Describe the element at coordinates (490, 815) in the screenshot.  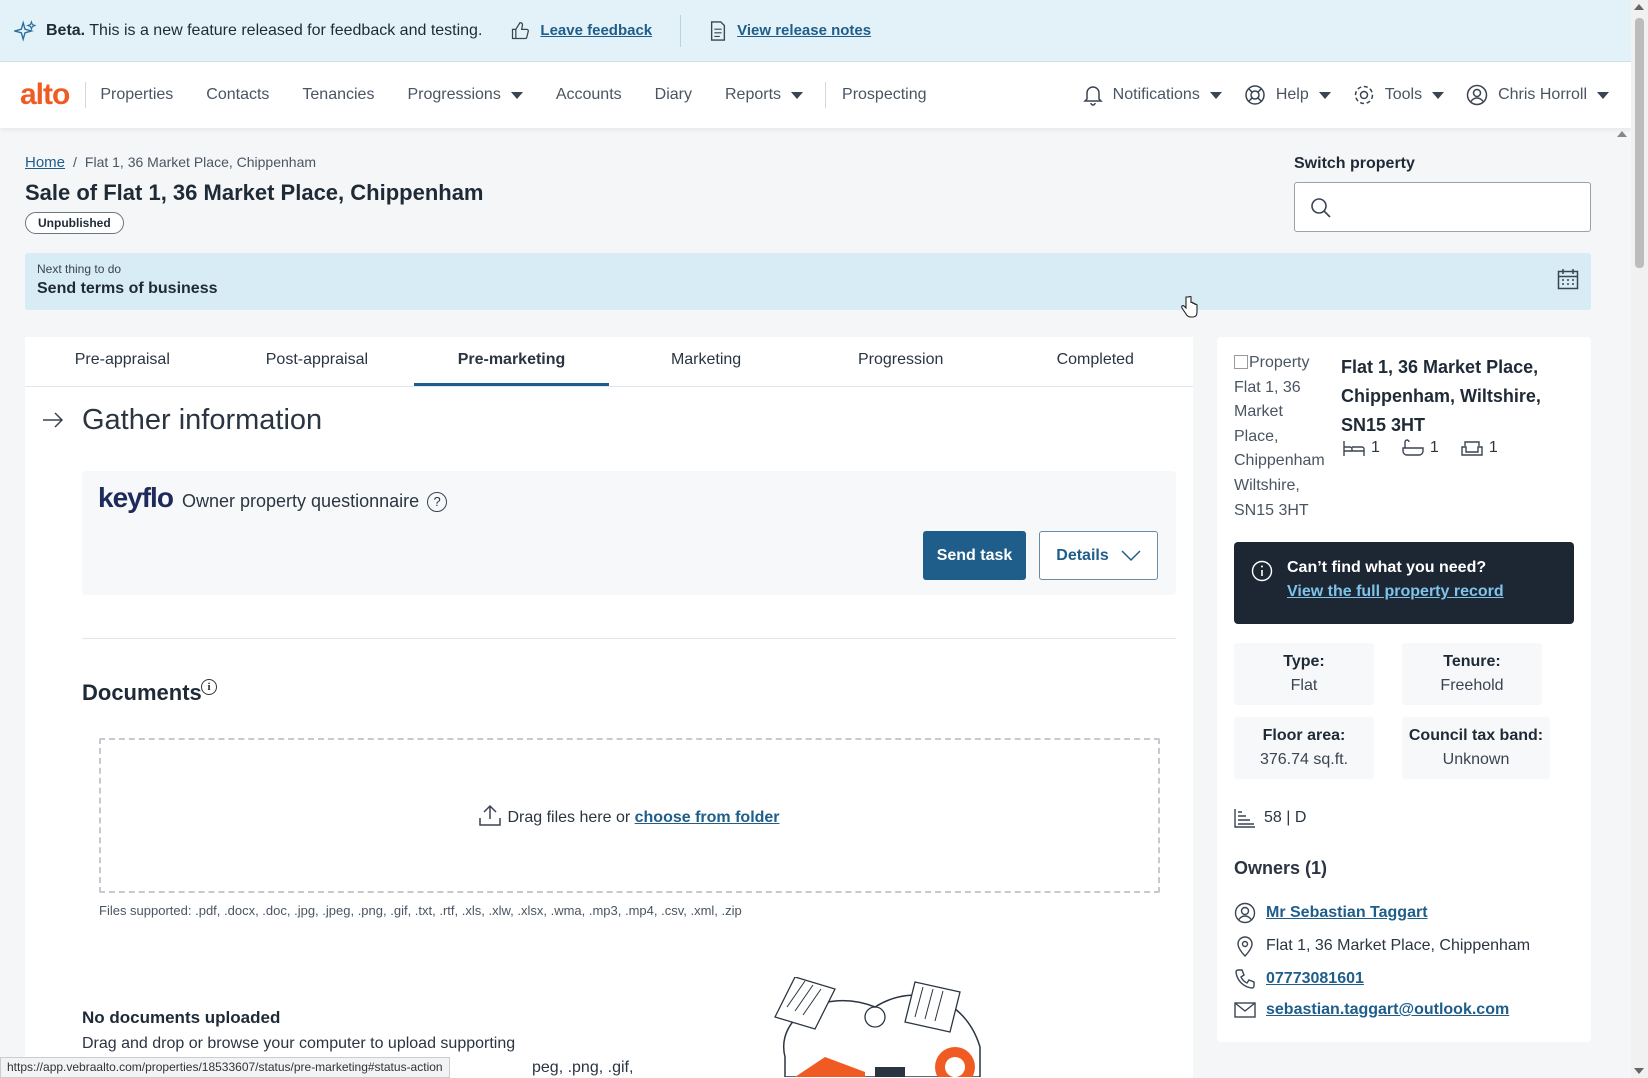
I see `upload-icon` at that location.